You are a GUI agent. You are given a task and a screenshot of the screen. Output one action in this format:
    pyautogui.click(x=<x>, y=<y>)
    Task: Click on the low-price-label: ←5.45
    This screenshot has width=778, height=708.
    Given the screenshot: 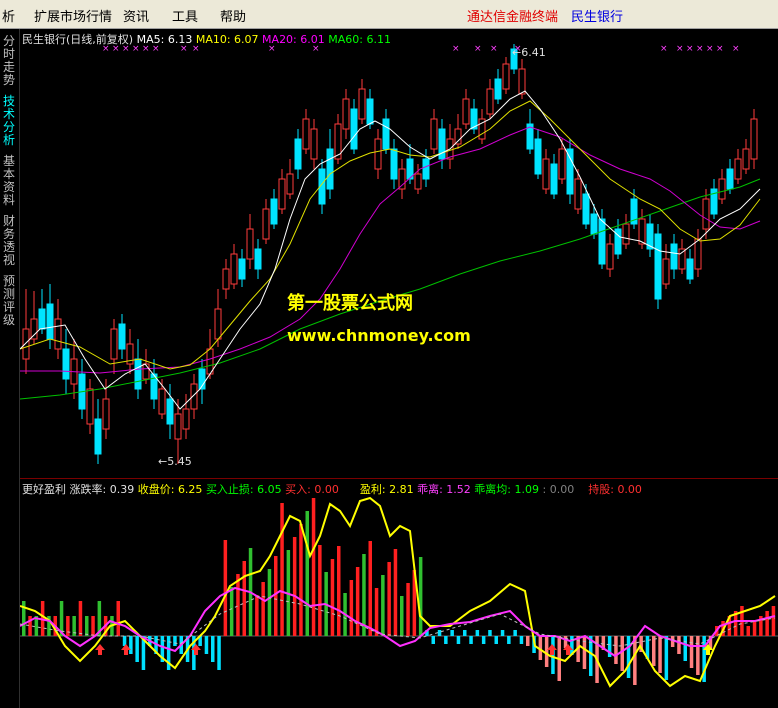 What is the action you would take?
    pyautogui.click(x=175, y=461)
    